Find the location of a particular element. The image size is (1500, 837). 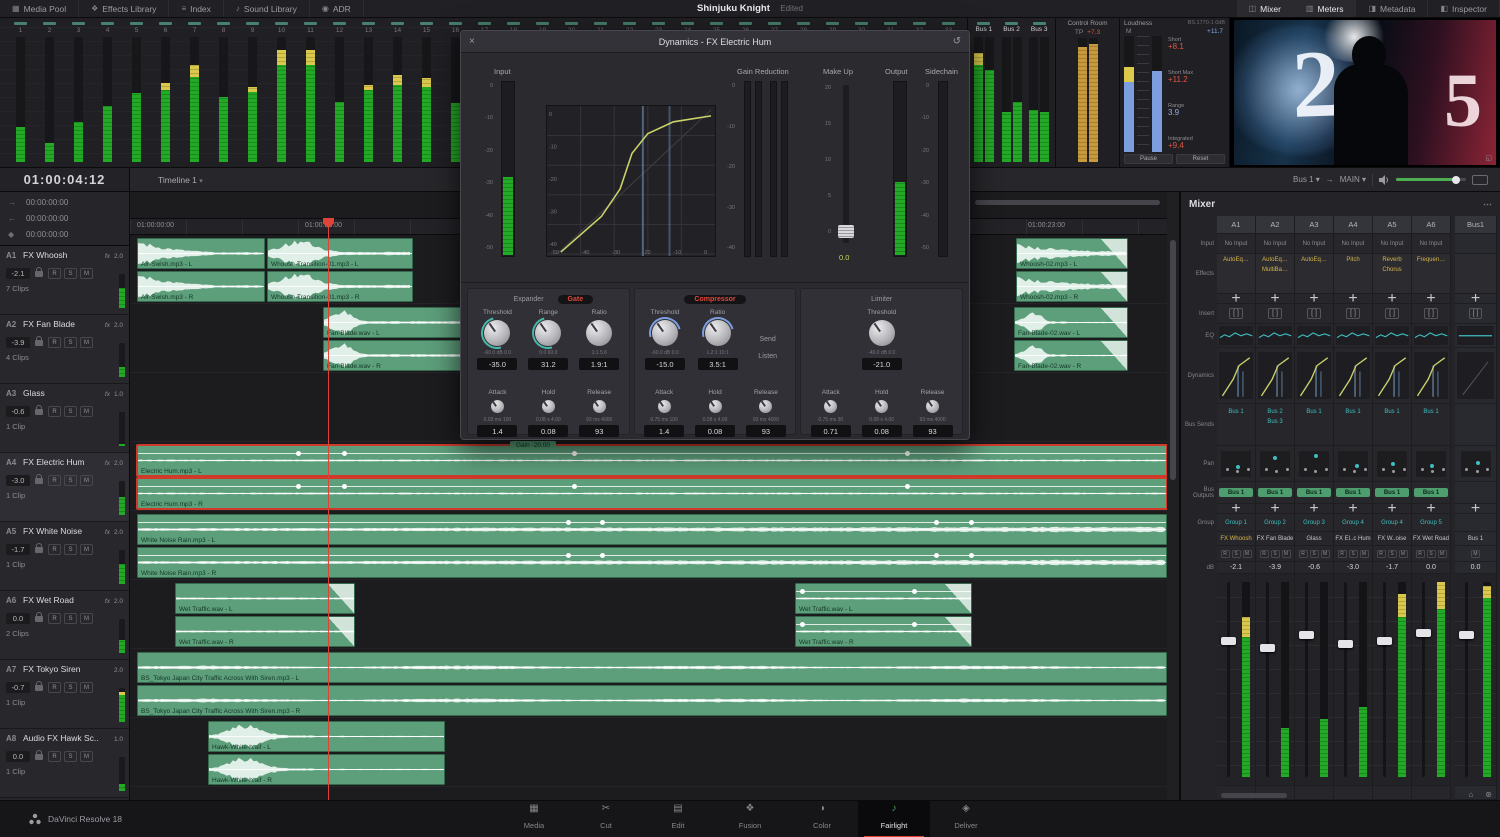

audio-clip: Fan-Blade-02.wav - R is located at coordinates (1071, 355).